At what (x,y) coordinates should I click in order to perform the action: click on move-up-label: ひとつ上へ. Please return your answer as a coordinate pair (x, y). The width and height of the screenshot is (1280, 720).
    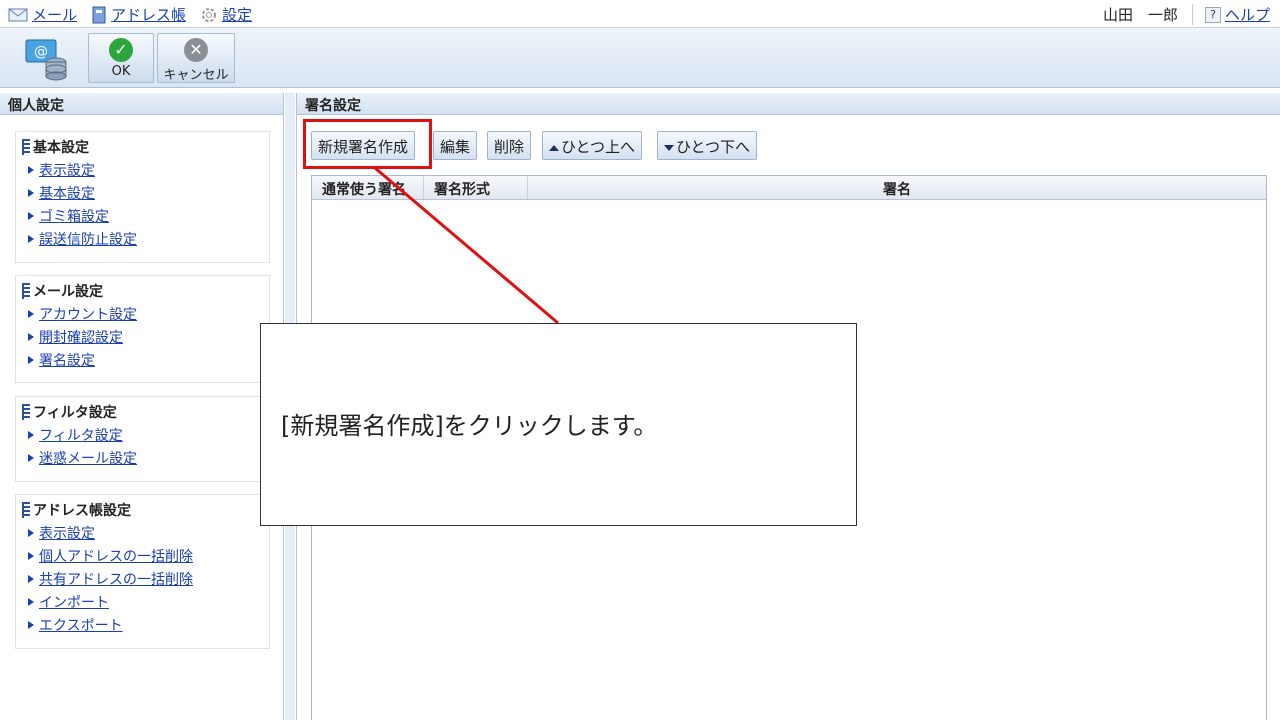
    Looking at the image, I should click on (598, 147).